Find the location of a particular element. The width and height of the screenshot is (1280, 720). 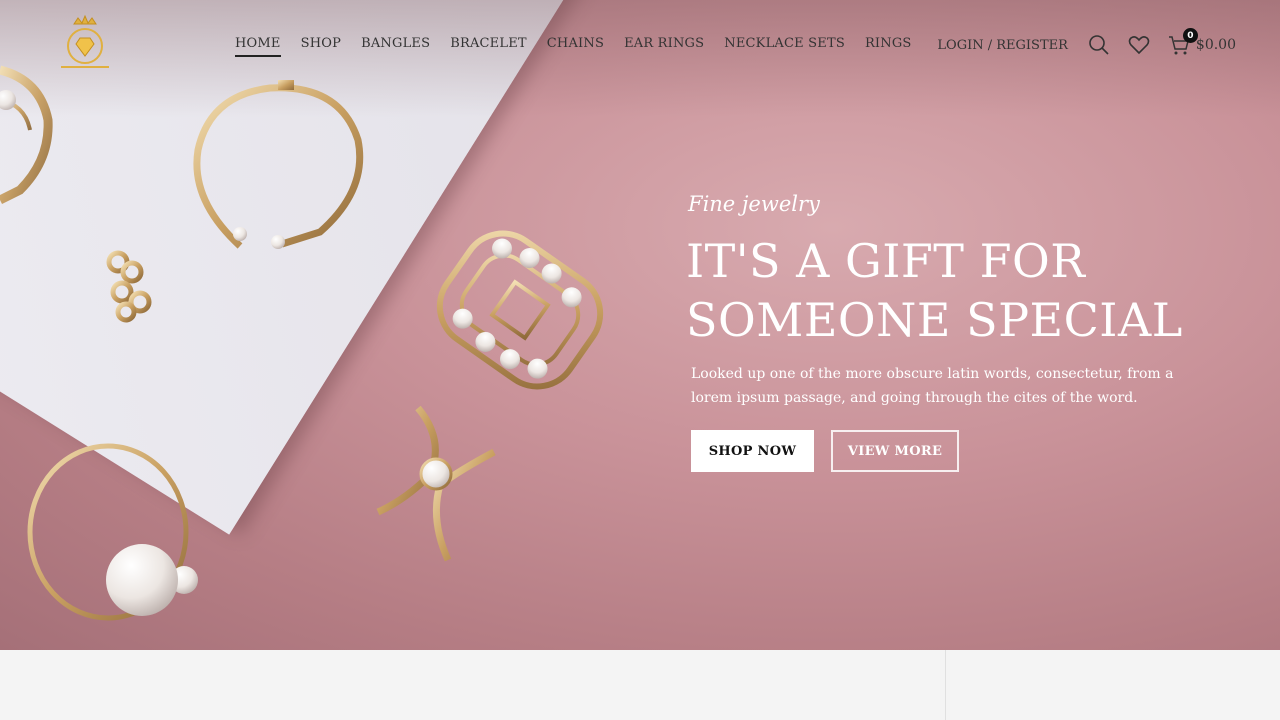

crown-icon is located at coordinates (85, 19).